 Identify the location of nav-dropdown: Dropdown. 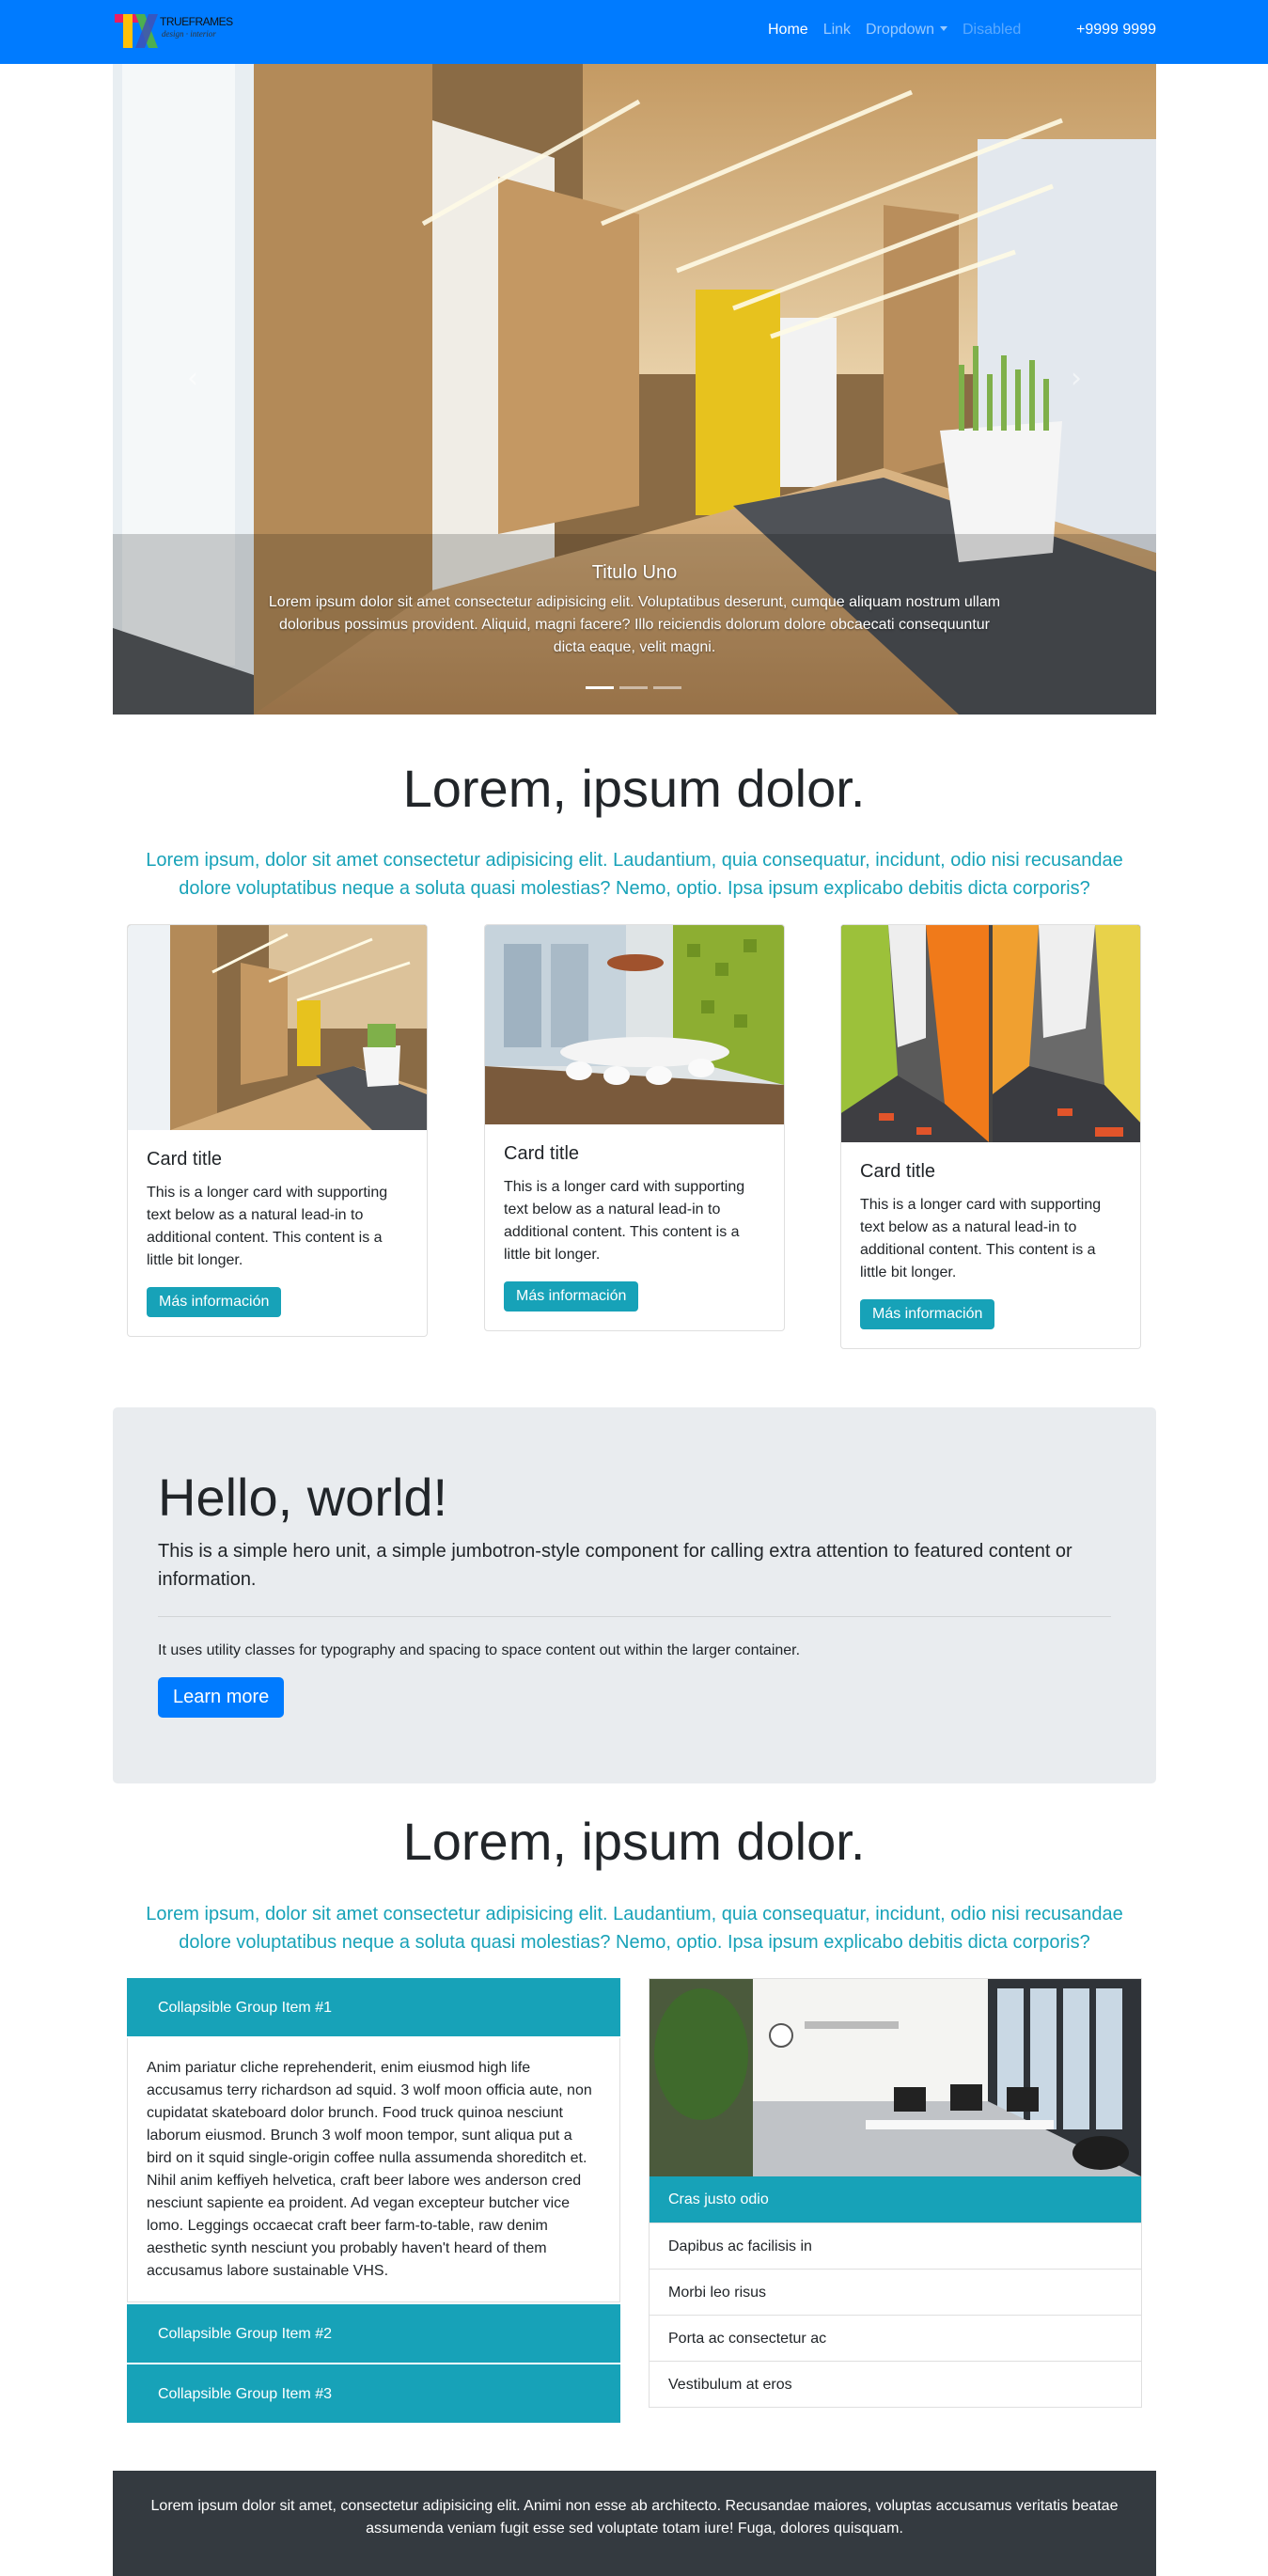
(907, 30).